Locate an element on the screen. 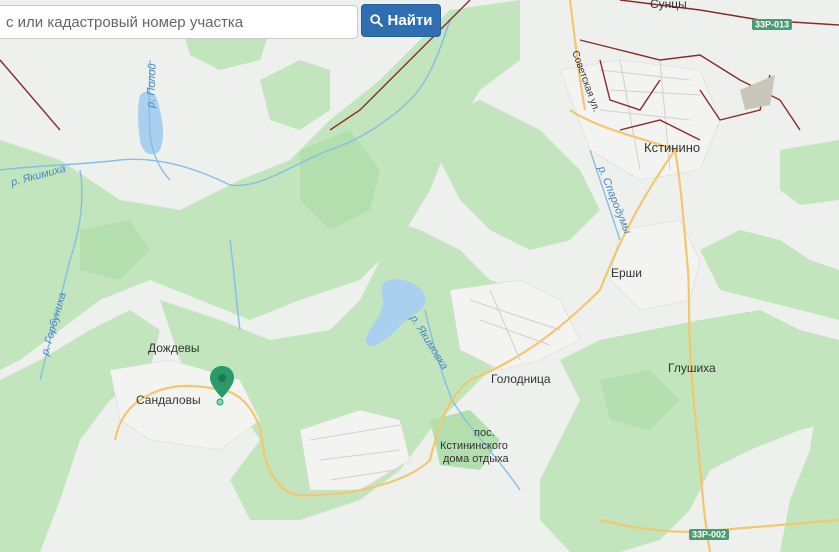 The width and height of the screenshot is (839, 552). search-field-container is located at coordinates (179, 22).